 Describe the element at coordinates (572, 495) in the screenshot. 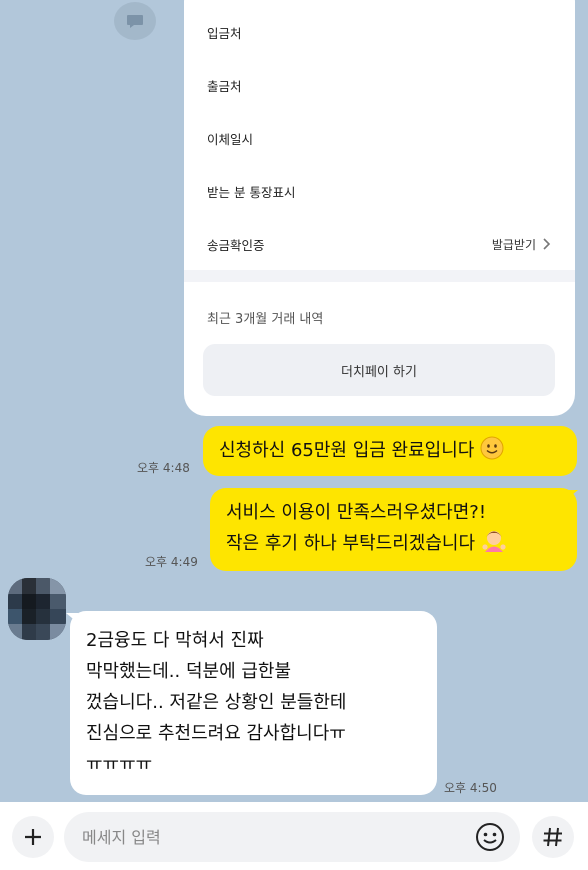

I see `bubble-tail` at that location.